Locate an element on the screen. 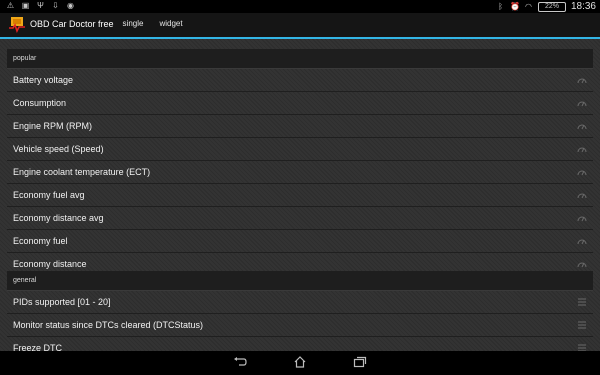 The width and height of the screenshot is (600, 375). tab-widget: widget is located at coordinates (171, 28).